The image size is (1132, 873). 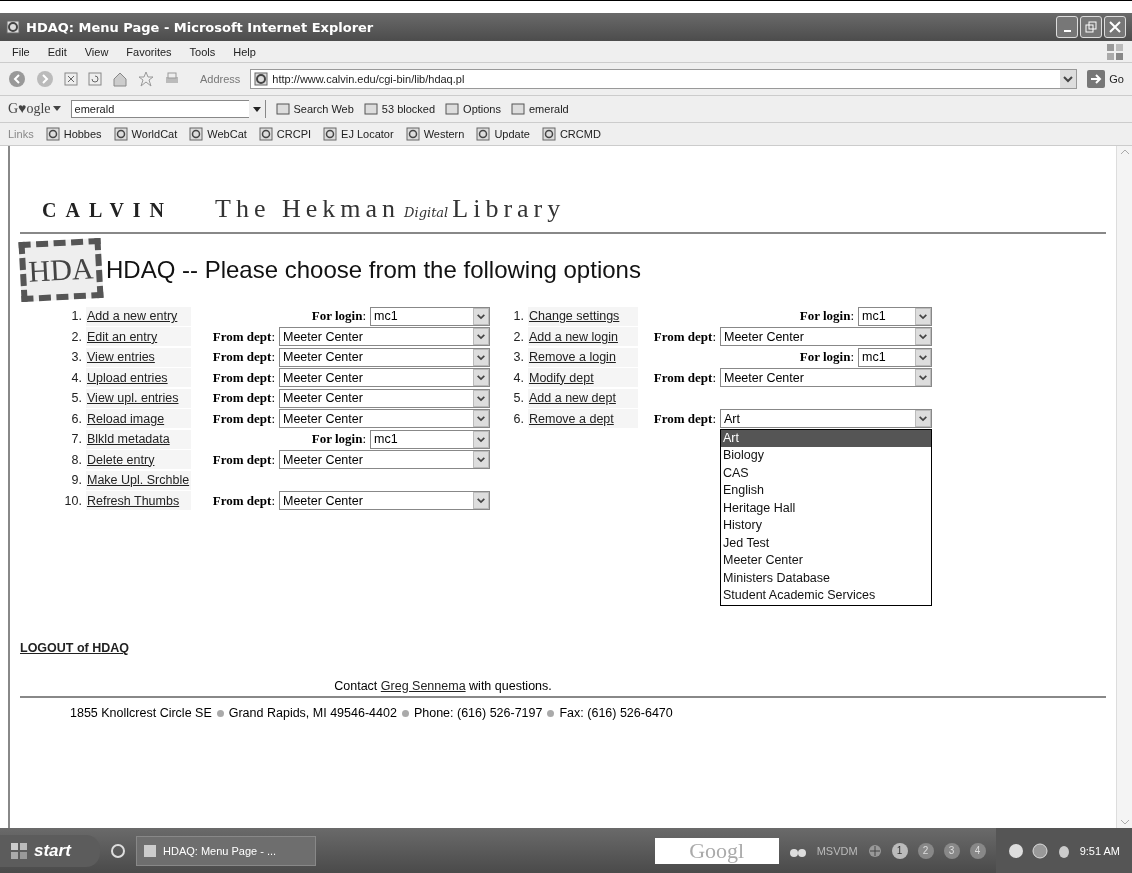 I want to click on option-number: 10., so click(x=73, y=500).